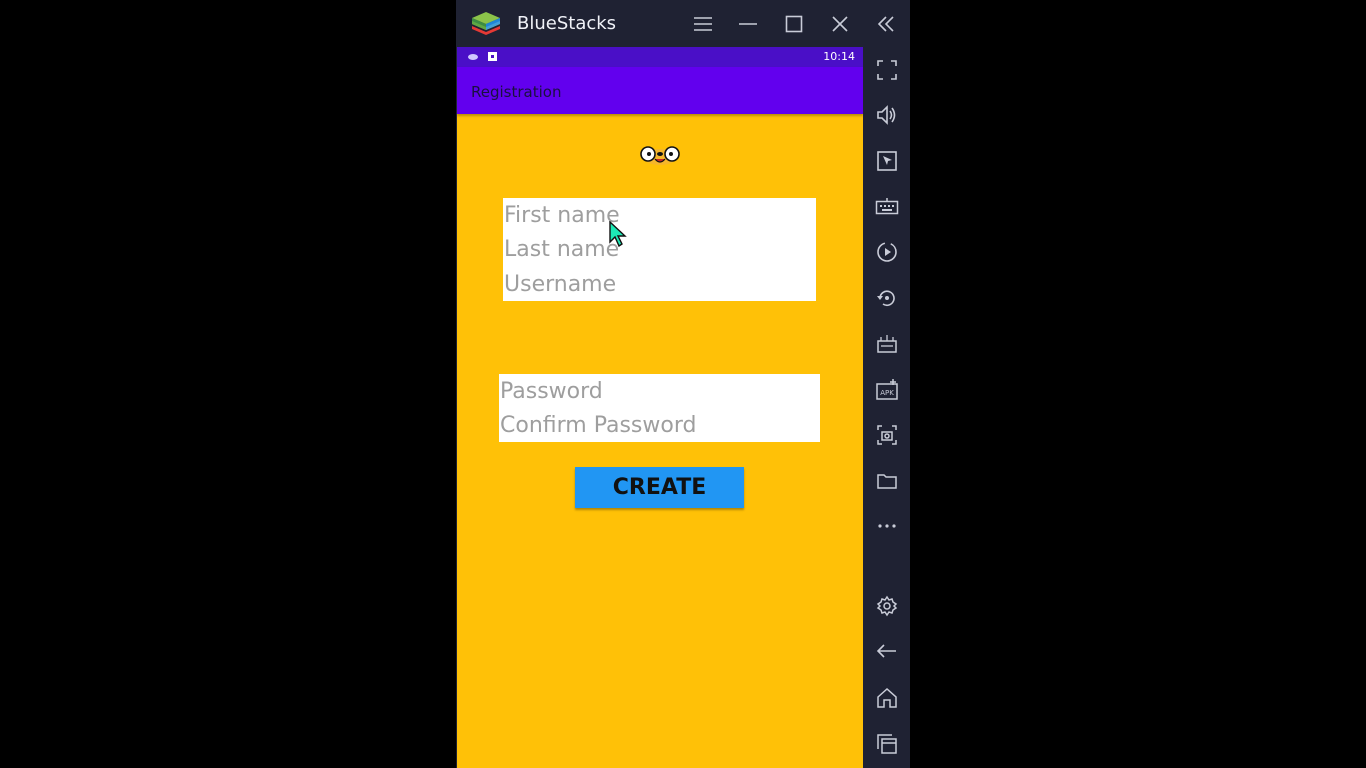  Describe the element at coordinates (887, 698) in the screenshot. I see `home-icon` at that location.